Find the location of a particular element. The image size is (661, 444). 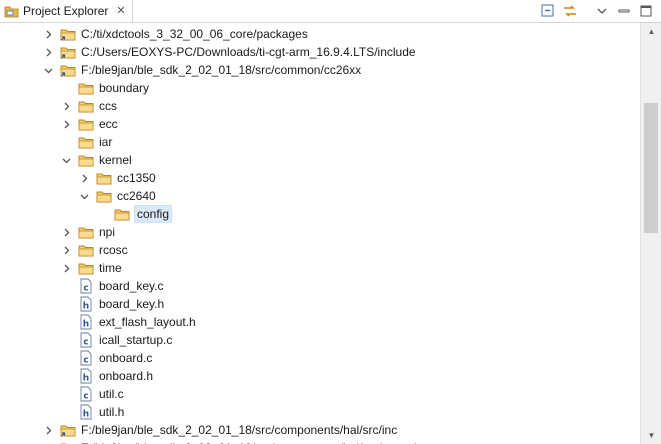

tree-row: cc1350 is located at coordinates (320, 178).